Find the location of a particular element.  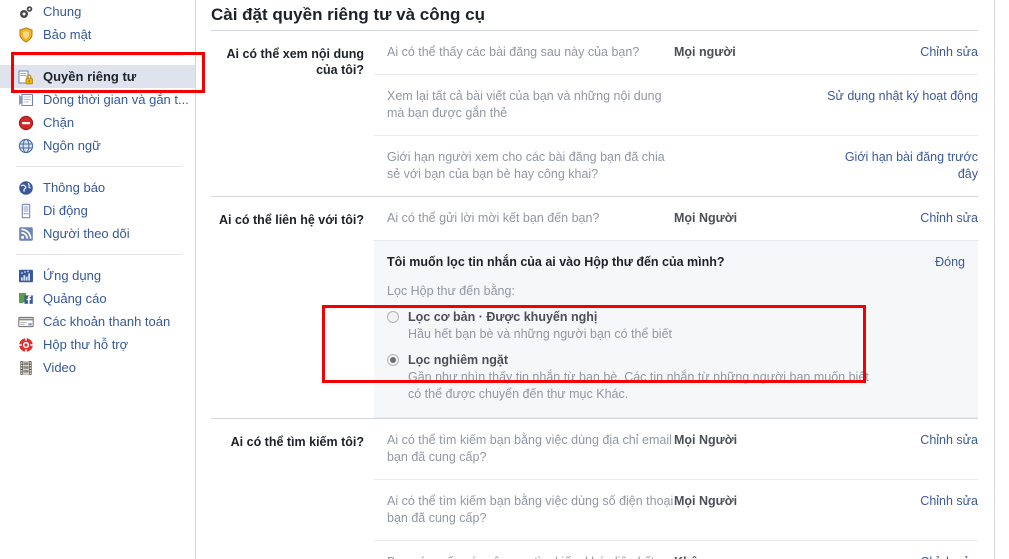

setting-action-link: Giới hạn bài đăng trước đây is located at coordinates (900, 166).